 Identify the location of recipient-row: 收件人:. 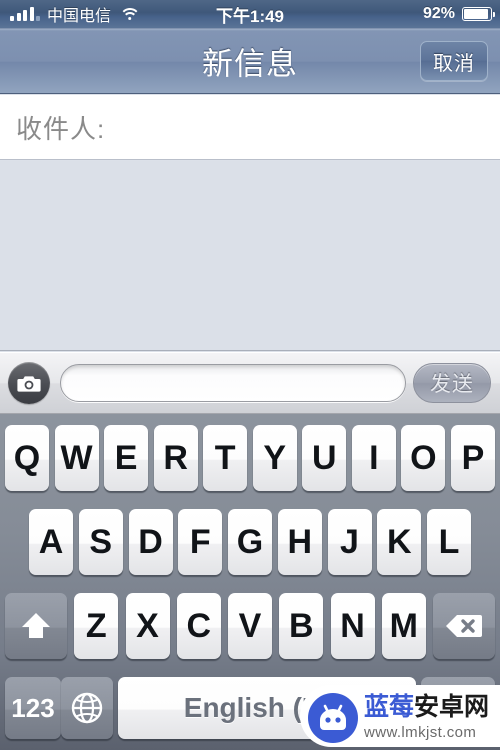
(250, 127).